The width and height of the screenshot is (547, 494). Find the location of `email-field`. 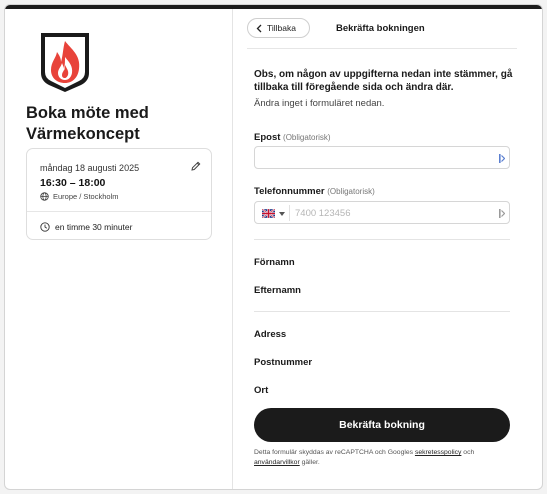

email-field is located at coordinates (382, 157).